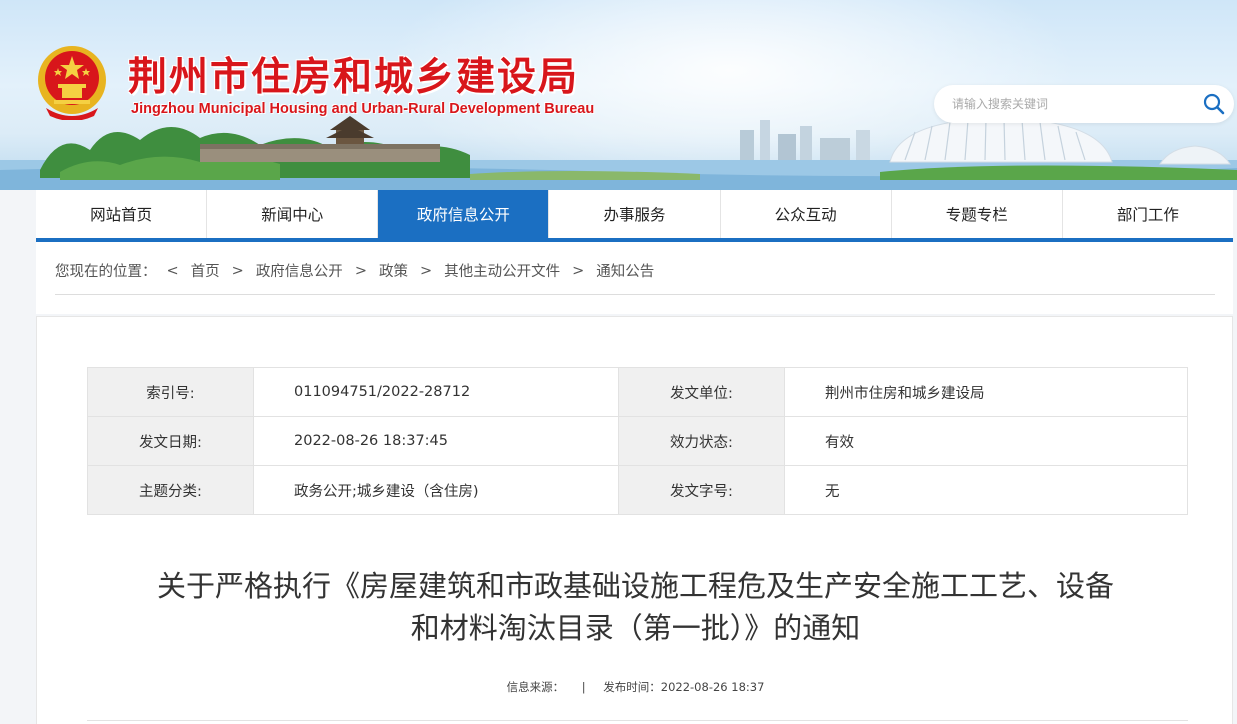 The width and height of the screenshot is (1237, 724). I want to click on nav-item-gov-info: 政府信息公开, so click(464, 214).